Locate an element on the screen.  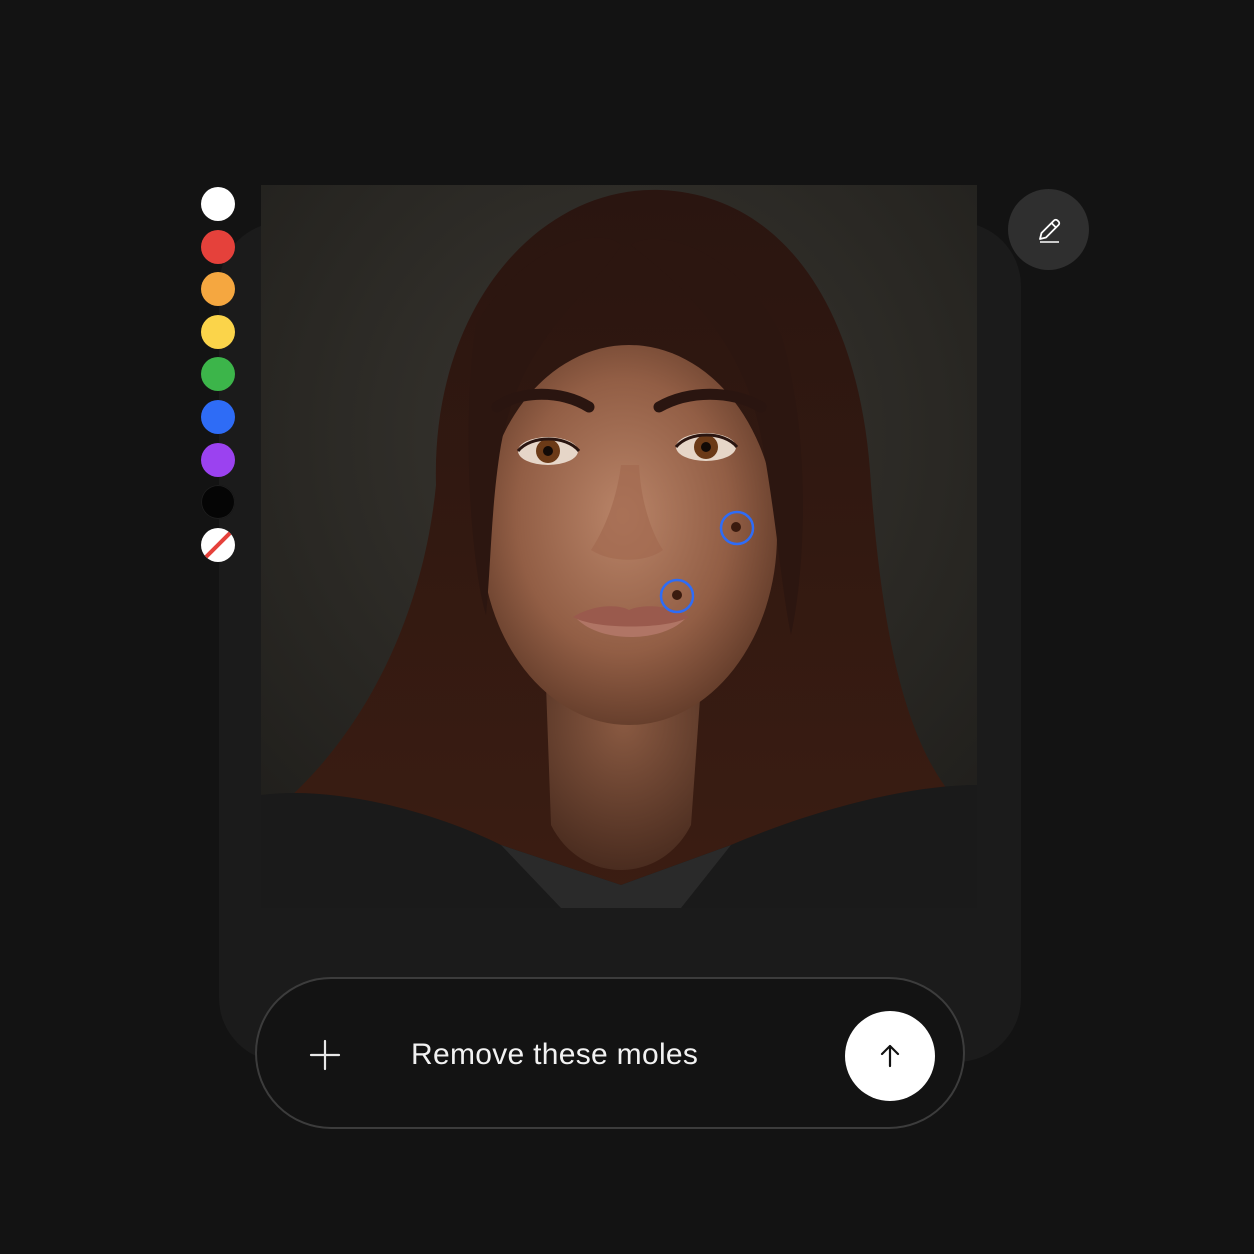
color-swatch-purple is located at coordinates (218, 459).